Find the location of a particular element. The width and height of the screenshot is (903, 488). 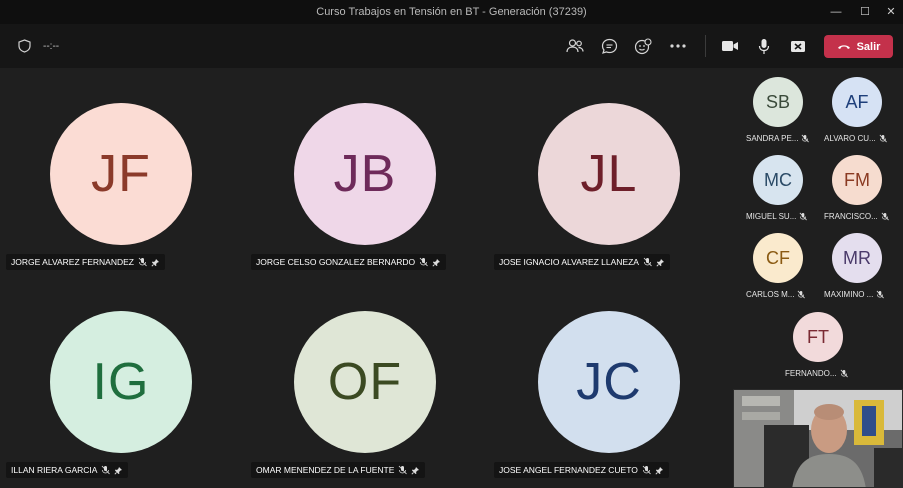

participants-button is located at coordinates (575, 46).